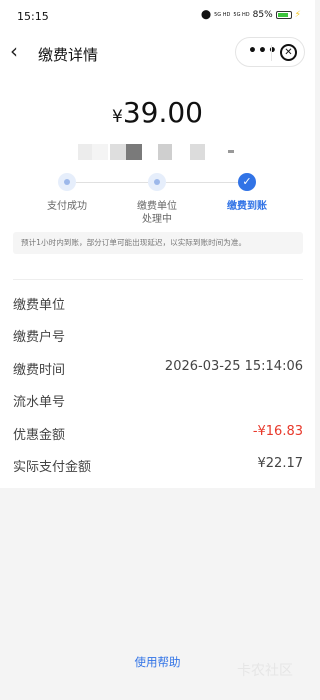  I want to click on battery-icon, so click(283, 15).